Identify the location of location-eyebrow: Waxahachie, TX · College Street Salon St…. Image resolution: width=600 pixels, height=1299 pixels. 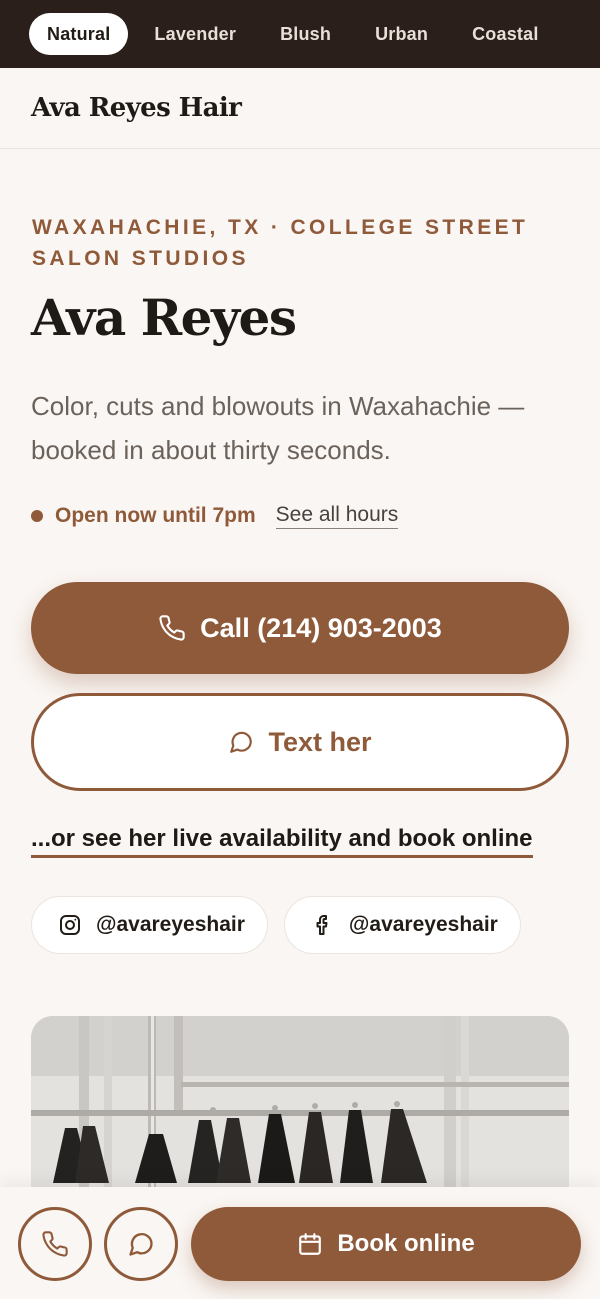
(280, 243).